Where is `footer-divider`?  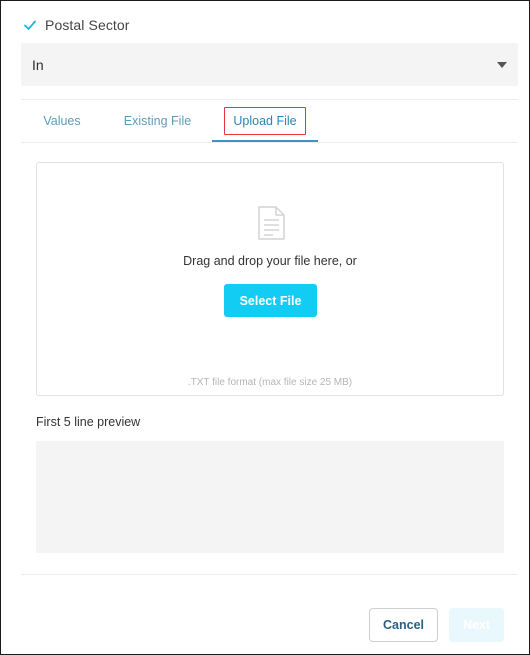 footer-divider is located at coordinates (269, 574).